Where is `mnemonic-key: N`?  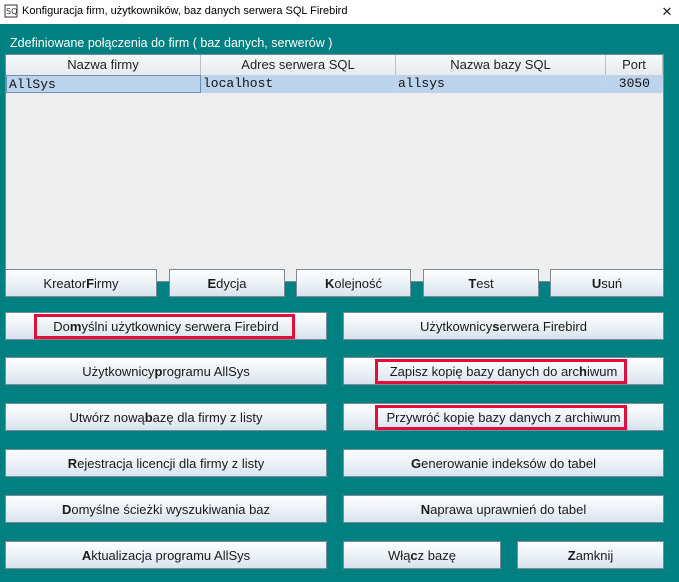 mnemonic-key: N is located at coordinates (425, 509).